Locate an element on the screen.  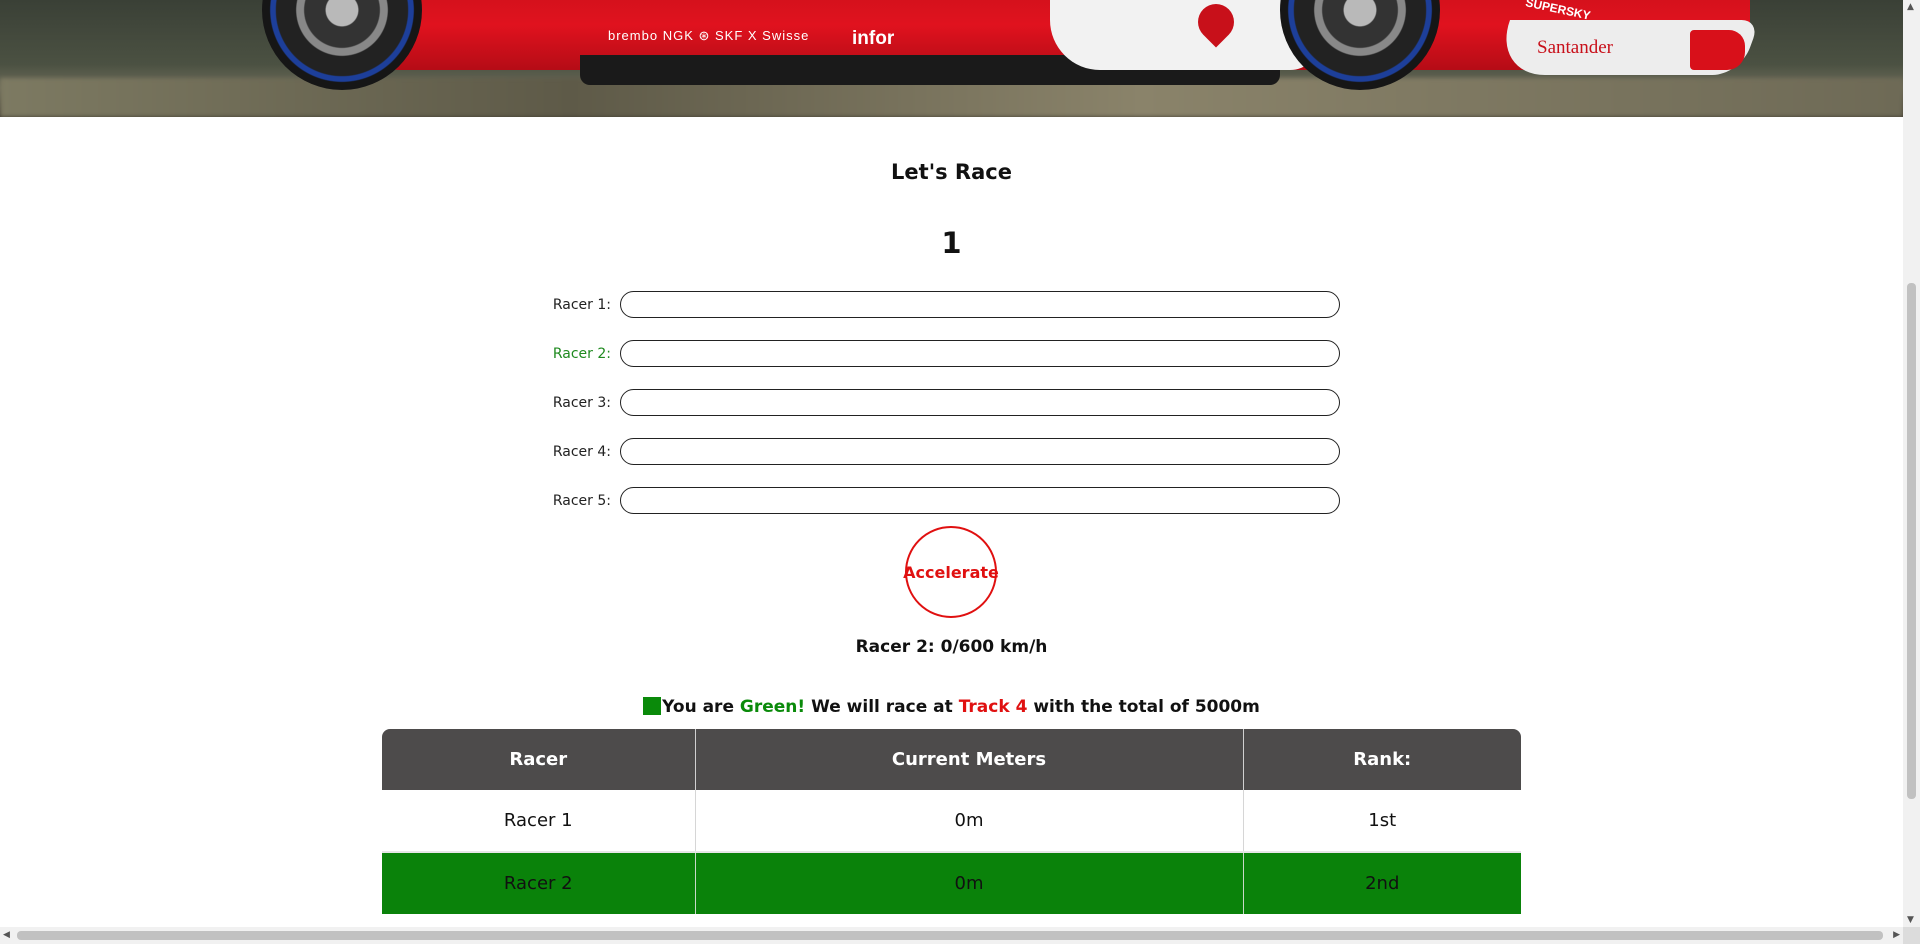
horizontal-scroll-thumb is located at coordinates (950, 935).